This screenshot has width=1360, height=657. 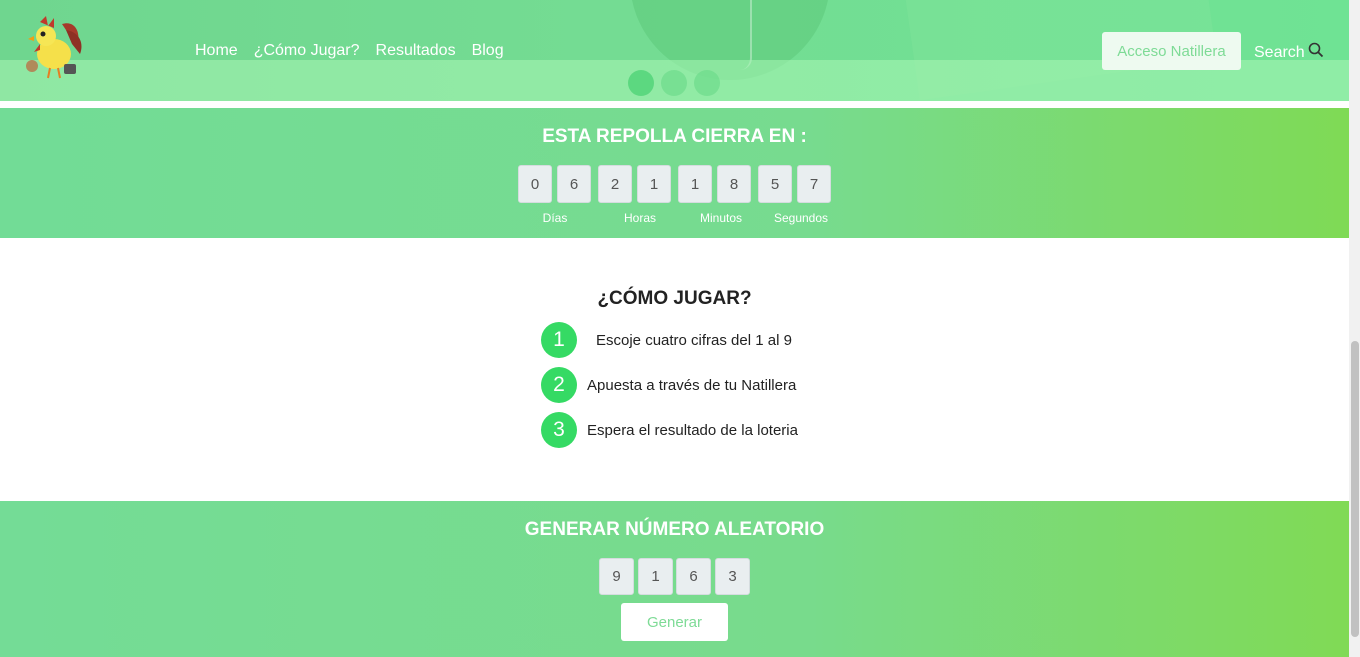 I want to click on step-number-badge: 3, so click(x=559, y=430).